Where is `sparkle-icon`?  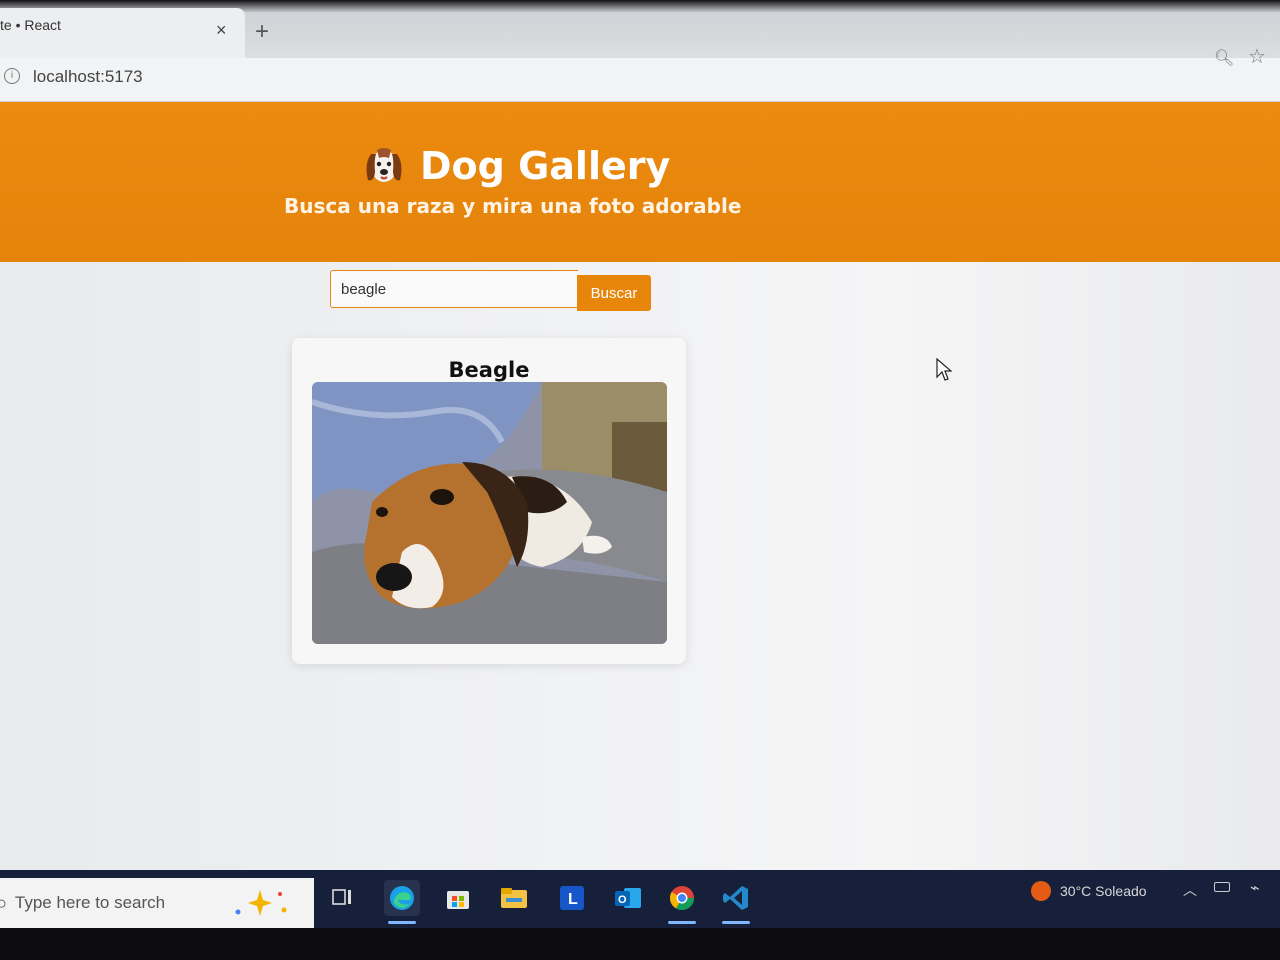
sparkle-icon is located at coordinates (261, 903).